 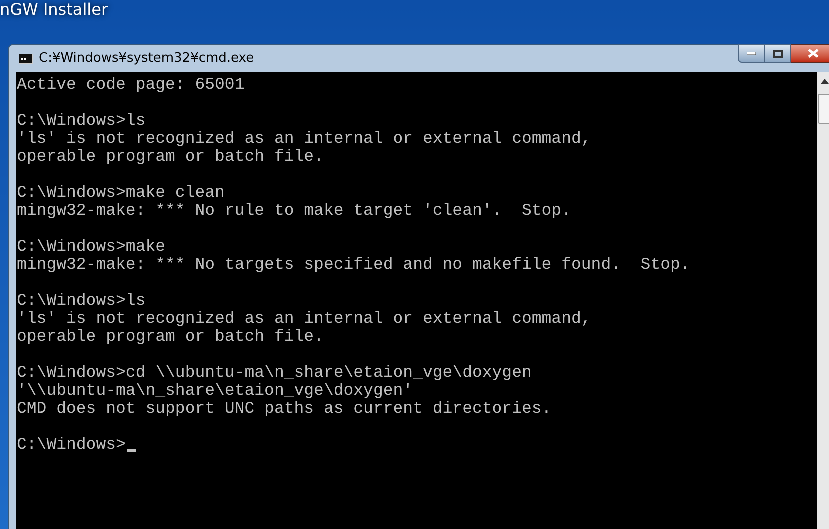 I want to click on console-line: mingw32-make: *** No targets specified and no makefile found. Stop., so click(x=353, y=265).